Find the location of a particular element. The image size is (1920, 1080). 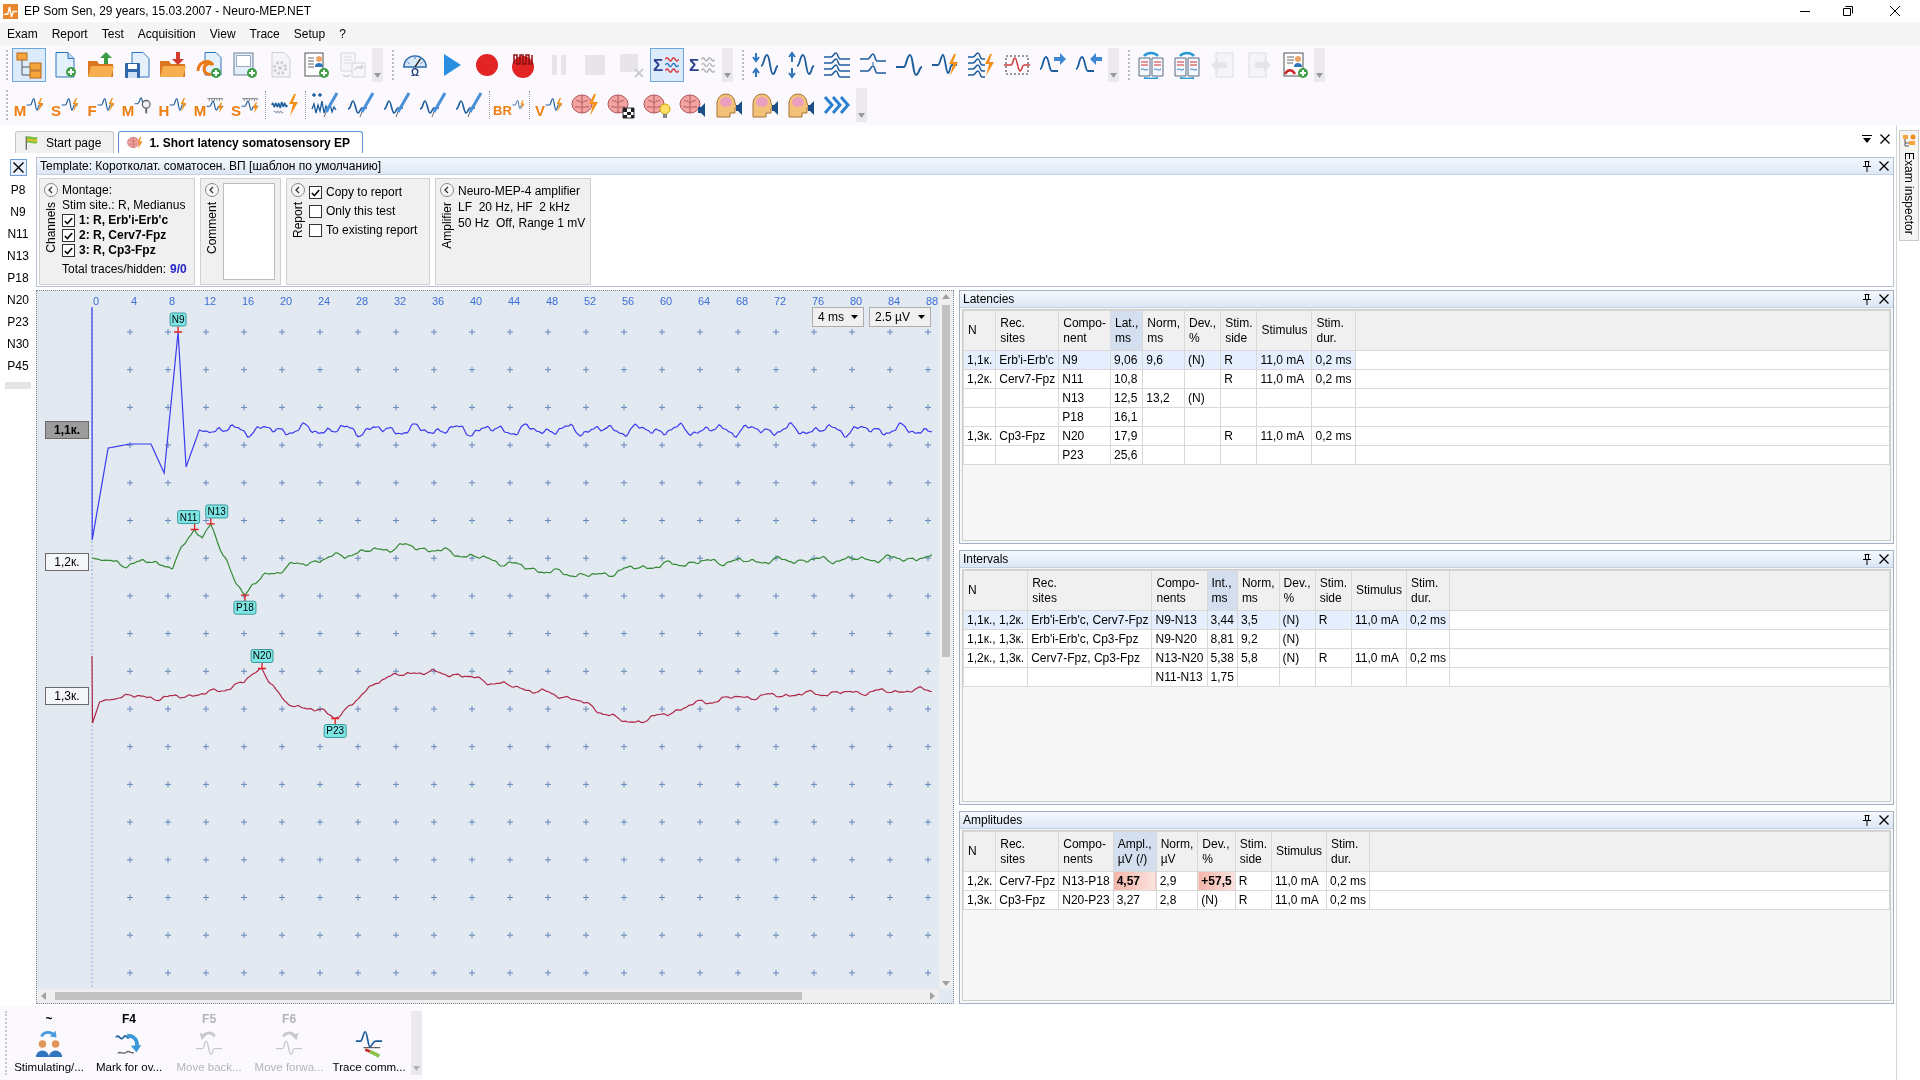

table-row: N11-N13 1,75 is located at coordinates (1426, 677).